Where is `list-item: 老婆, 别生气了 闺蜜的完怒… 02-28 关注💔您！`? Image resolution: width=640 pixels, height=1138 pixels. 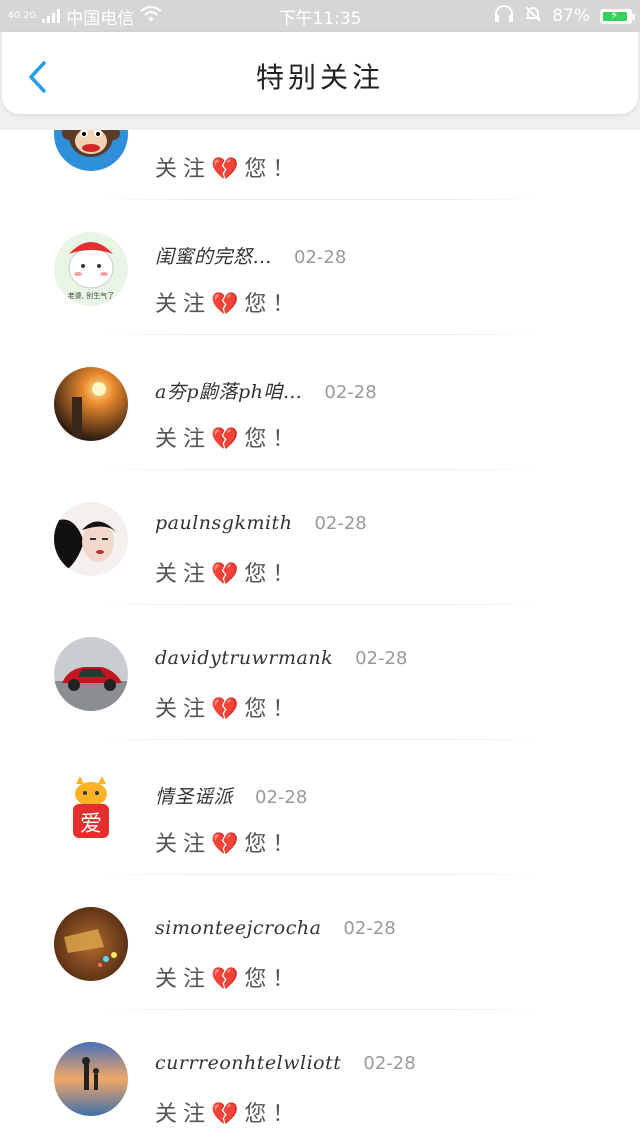
list-item: 老婆, 别生气了 闺蜜的完怒… 02-28 关注💔您！ is located at coordinates (320, 267).